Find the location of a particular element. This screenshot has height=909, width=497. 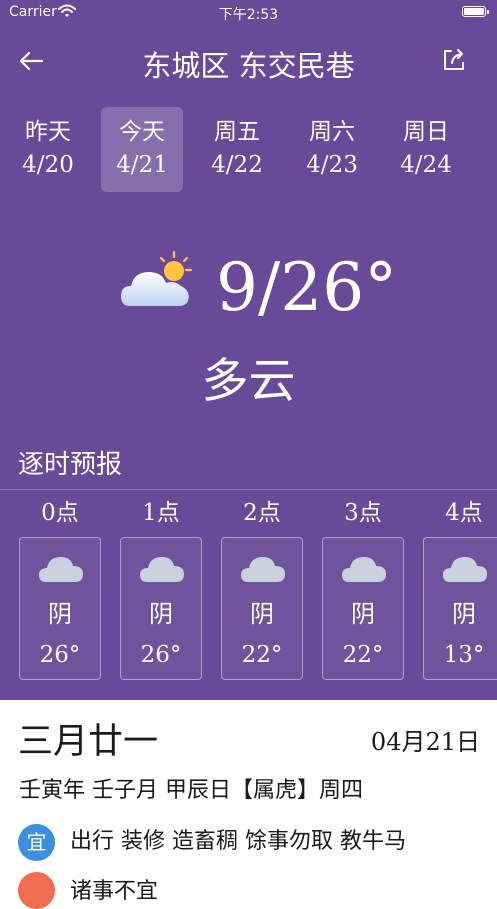

day-name: 周日 is located at coordinates (426, 132).